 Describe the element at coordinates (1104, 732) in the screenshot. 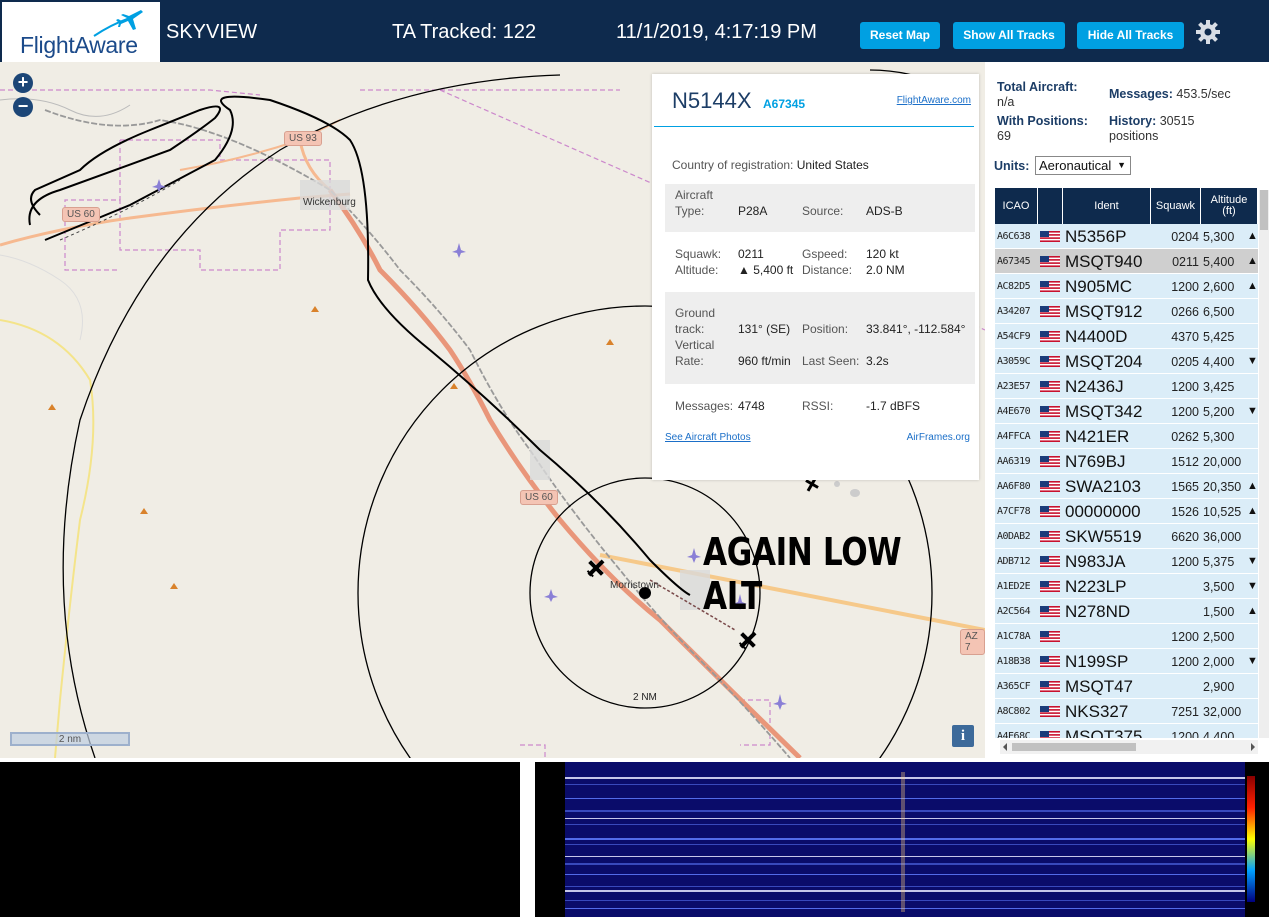

I see `row-ident: MSQT375` at that location.